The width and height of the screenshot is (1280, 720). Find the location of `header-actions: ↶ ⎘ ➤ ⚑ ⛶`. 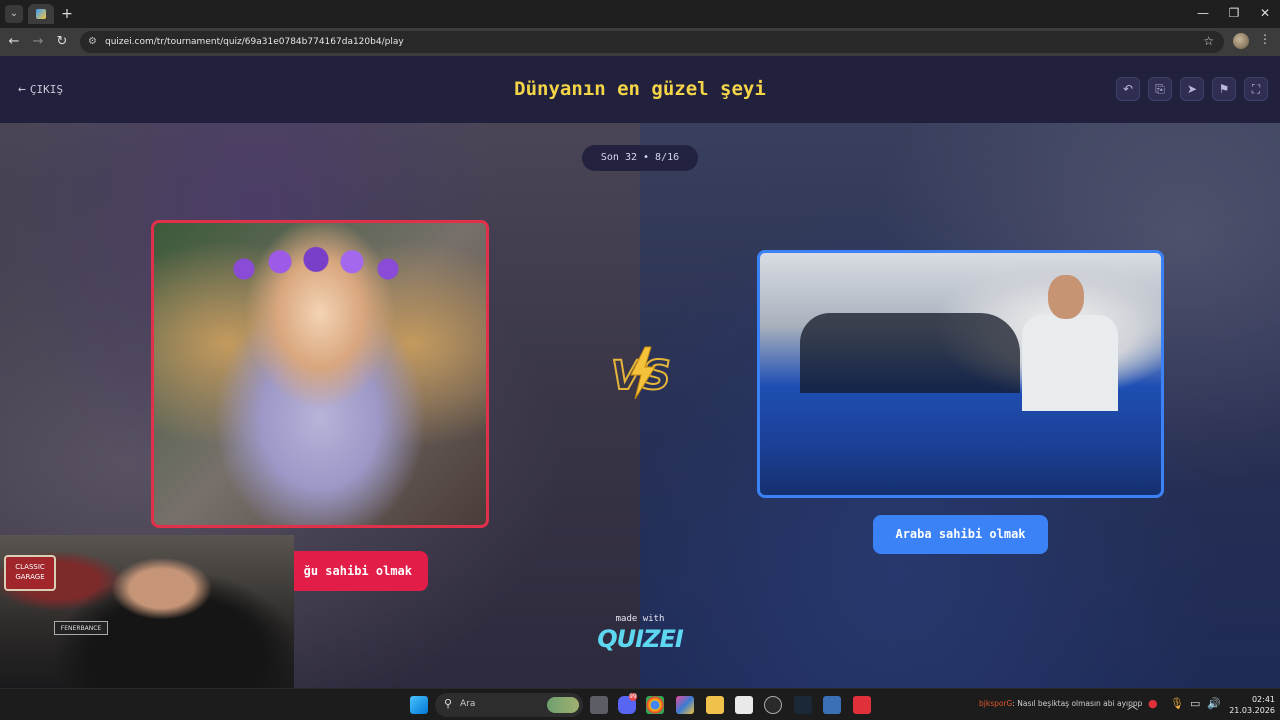

header-actions: ↶ ⎘ ➤ ⚑ ⛶ is located at coordinates (1192, 89).